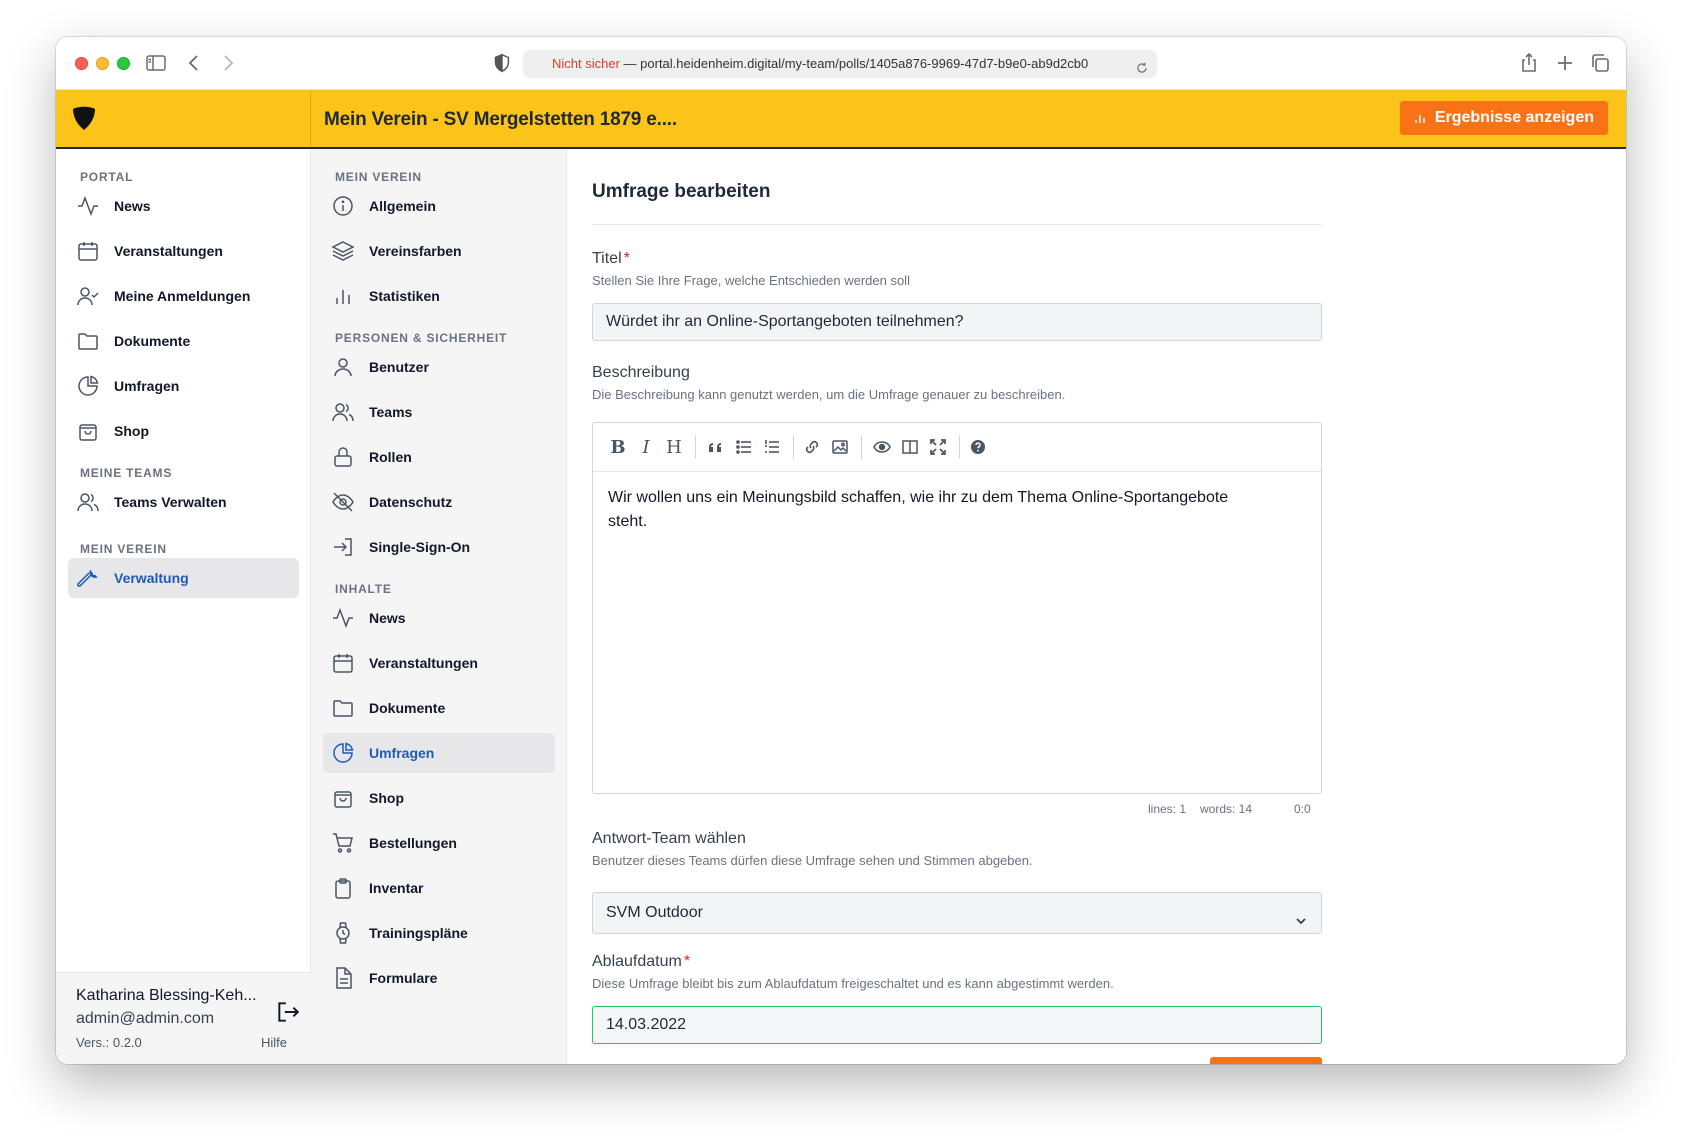  Describe the element at coordinates (132, 206) in the screenshot. I see `sidebar-item-label: News` at that location.